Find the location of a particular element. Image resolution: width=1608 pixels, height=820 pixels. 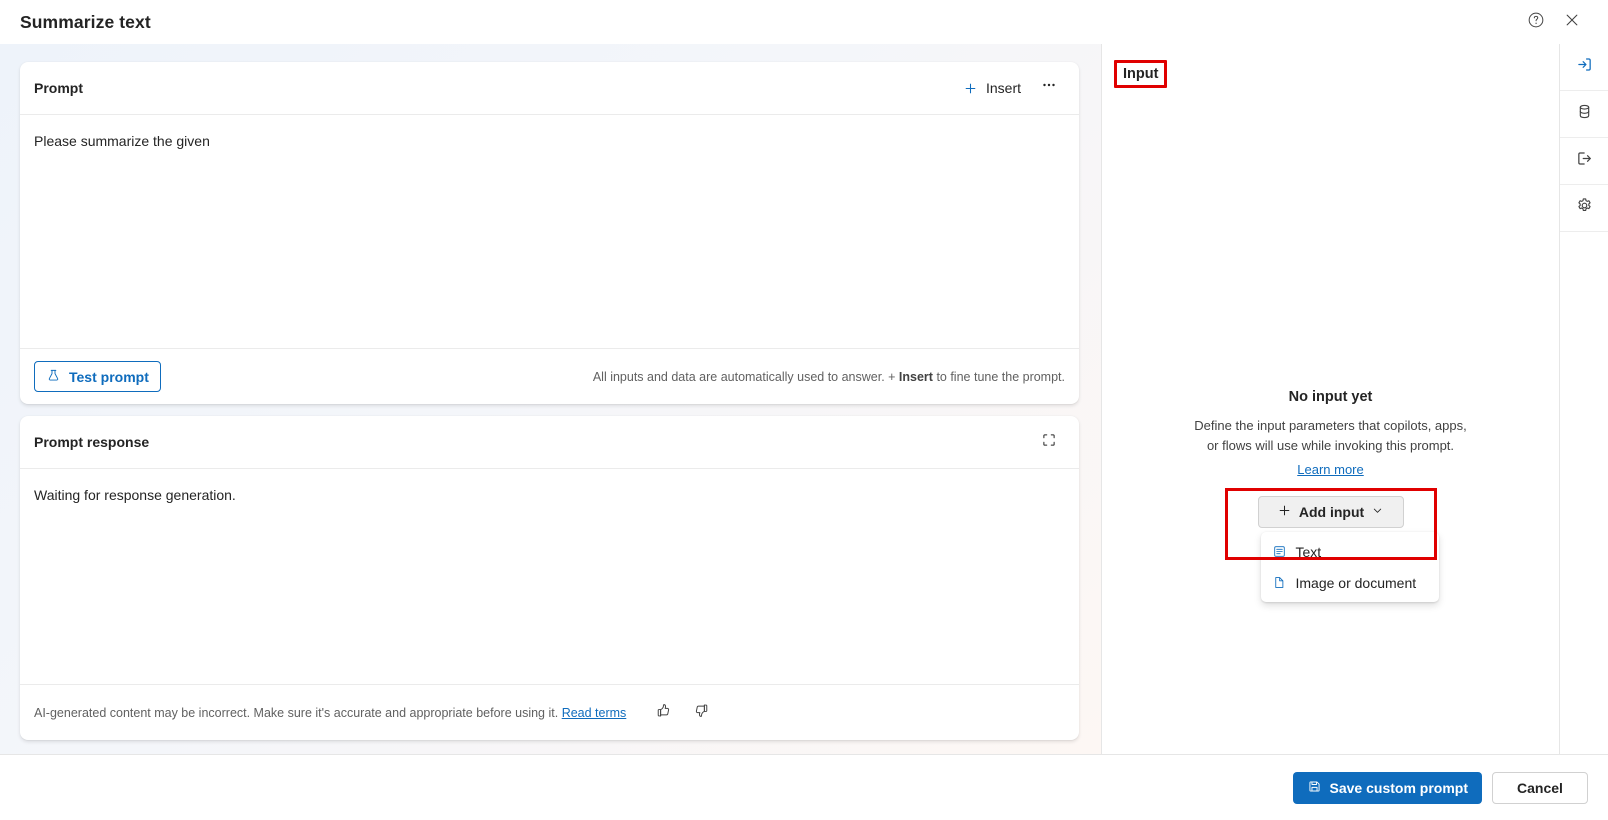

page-title: Summarize text is located at coordinates (85, 21).